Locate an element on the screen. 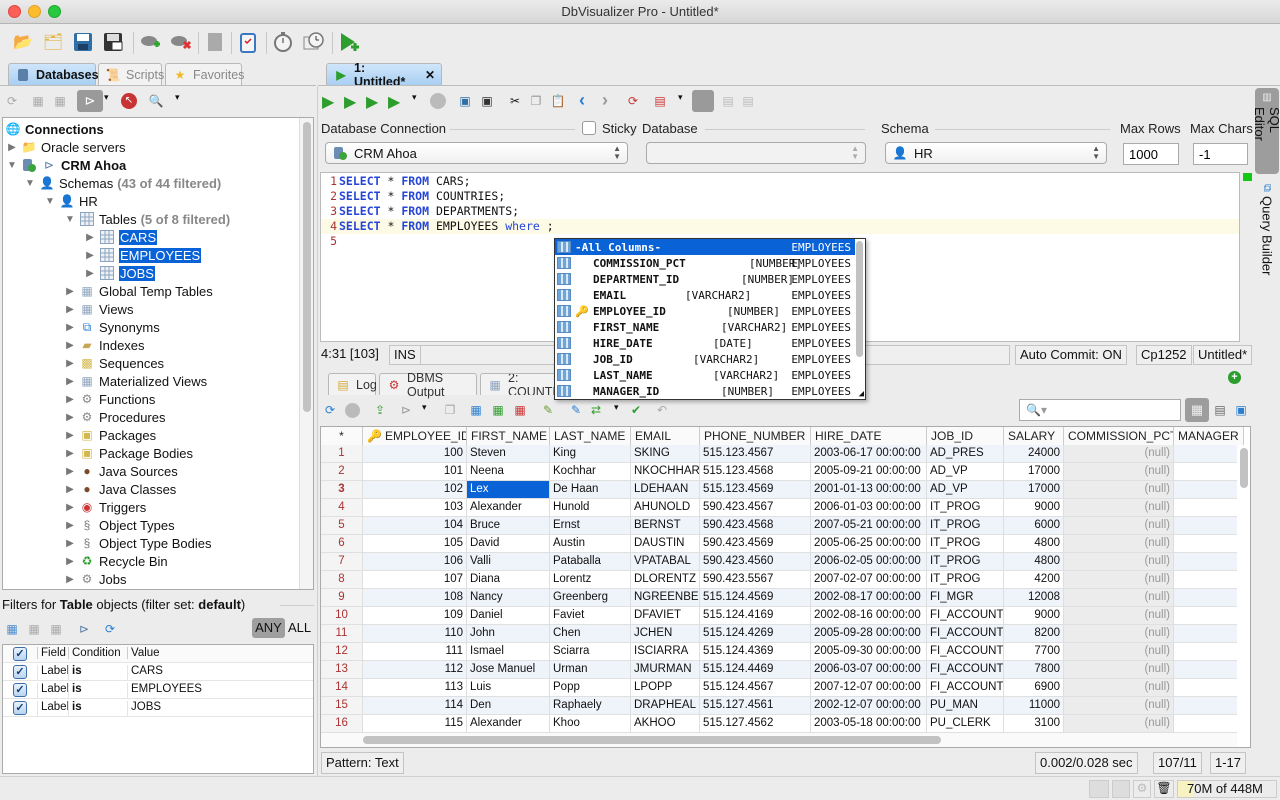 The width and height of the screenshot is (1280, 800). execute-buffer-icon: ▶ is located at coordinates (372, 102).